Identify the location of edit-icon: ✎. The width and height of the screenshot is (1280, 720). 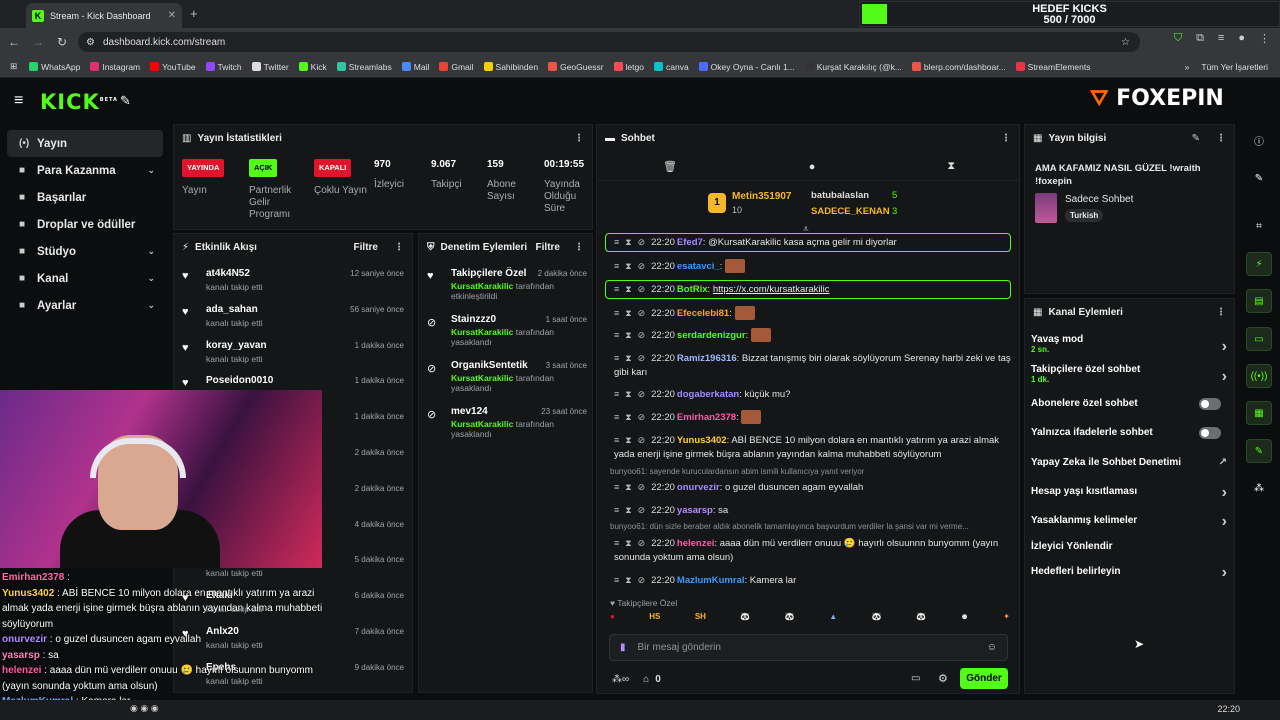
(1196, 138).